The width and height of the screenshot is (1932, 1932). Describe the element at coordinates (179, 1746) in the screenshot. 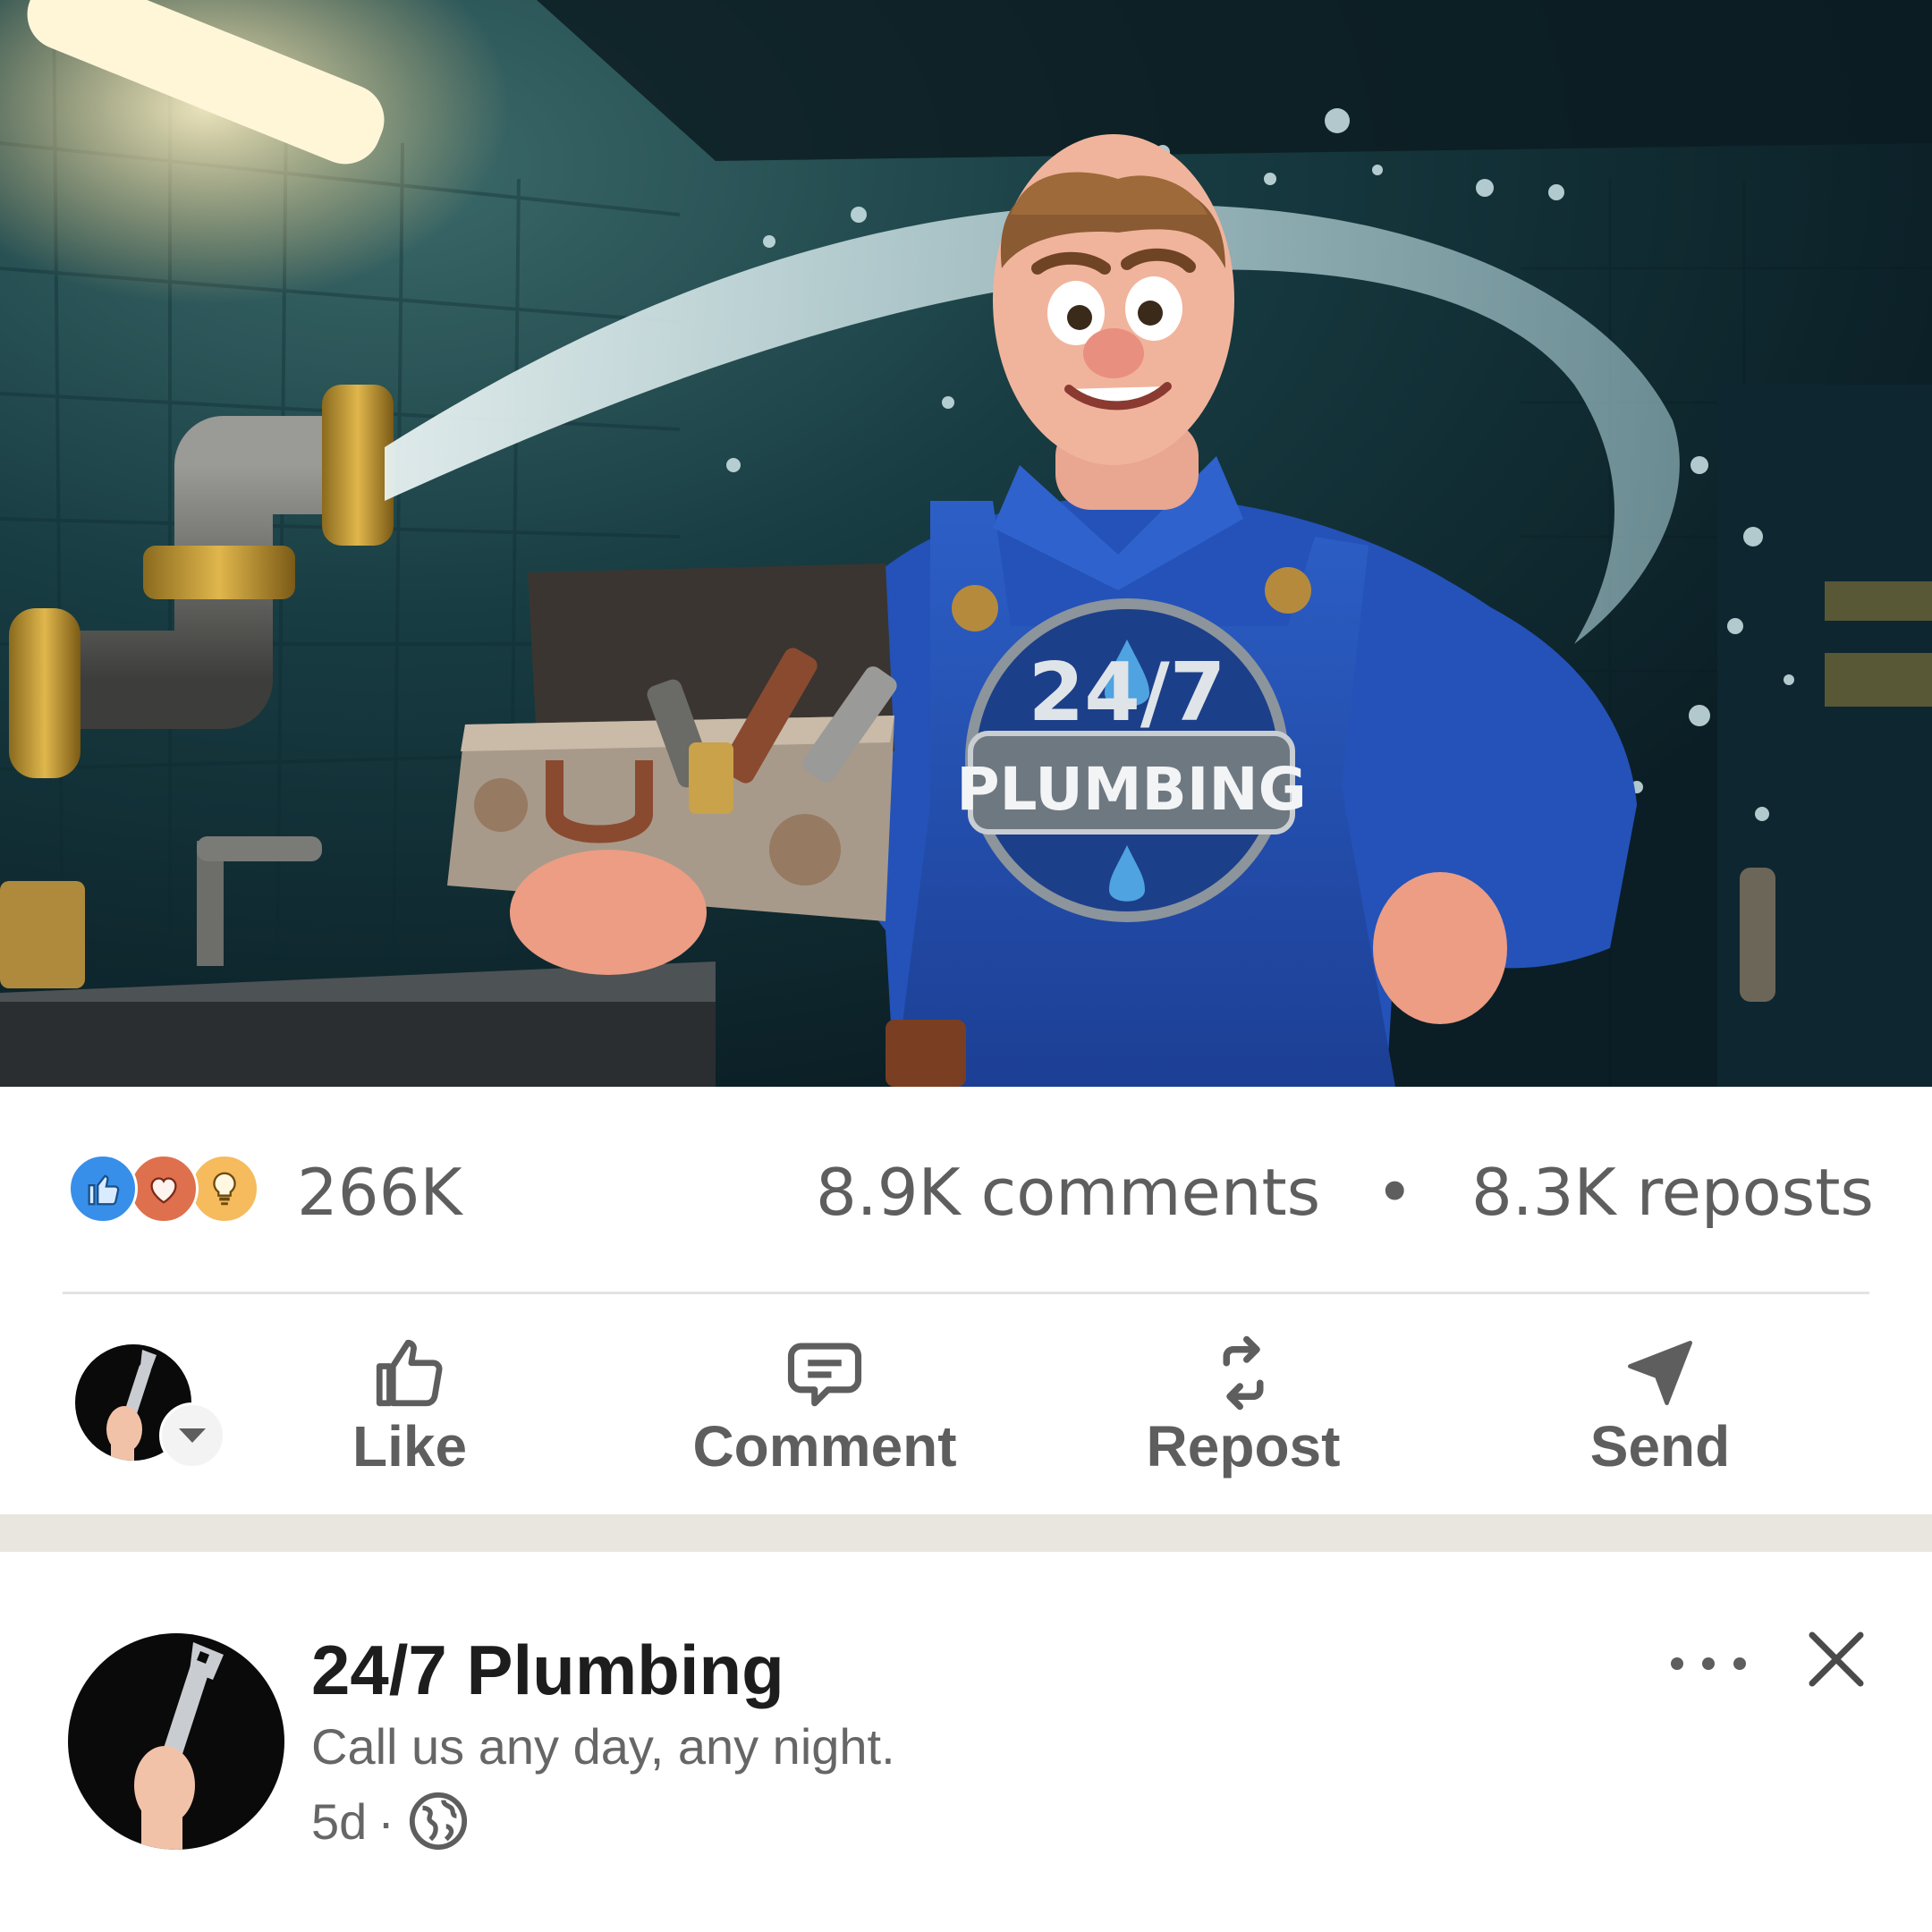

I see `wrench-hand-logo-image` at that location.